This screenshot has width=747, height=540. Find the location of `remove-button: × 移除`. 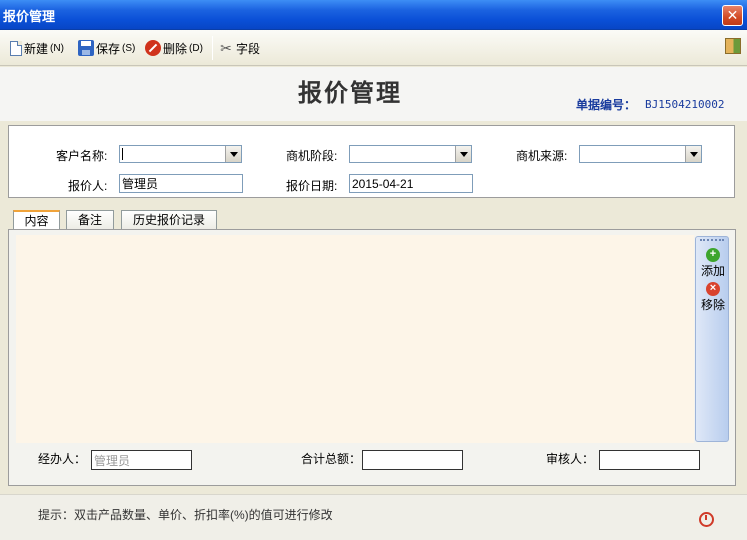

remove-button: × 移除 is located at coordinates (713, 297).